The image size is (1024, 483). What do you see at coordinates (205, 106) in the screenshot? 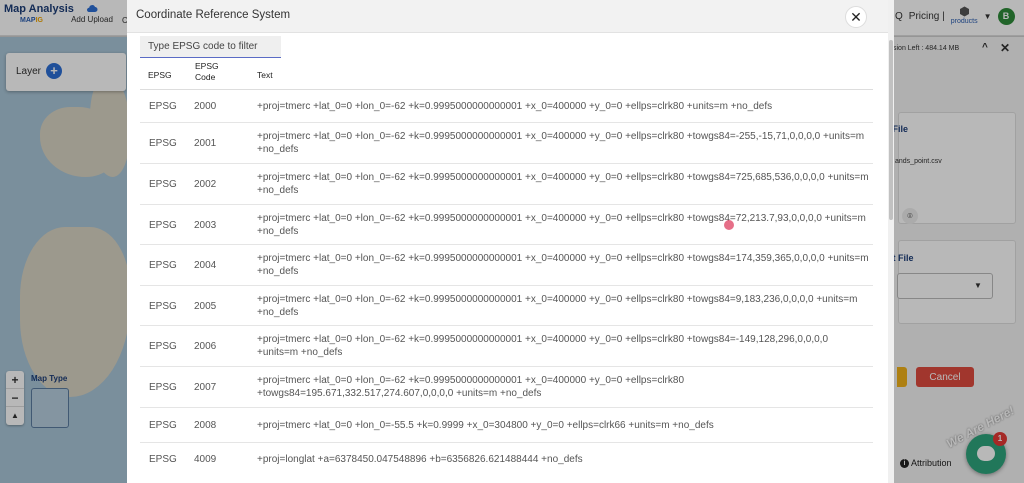
I see `row-code: 2000` at bounding box center [205, 106].